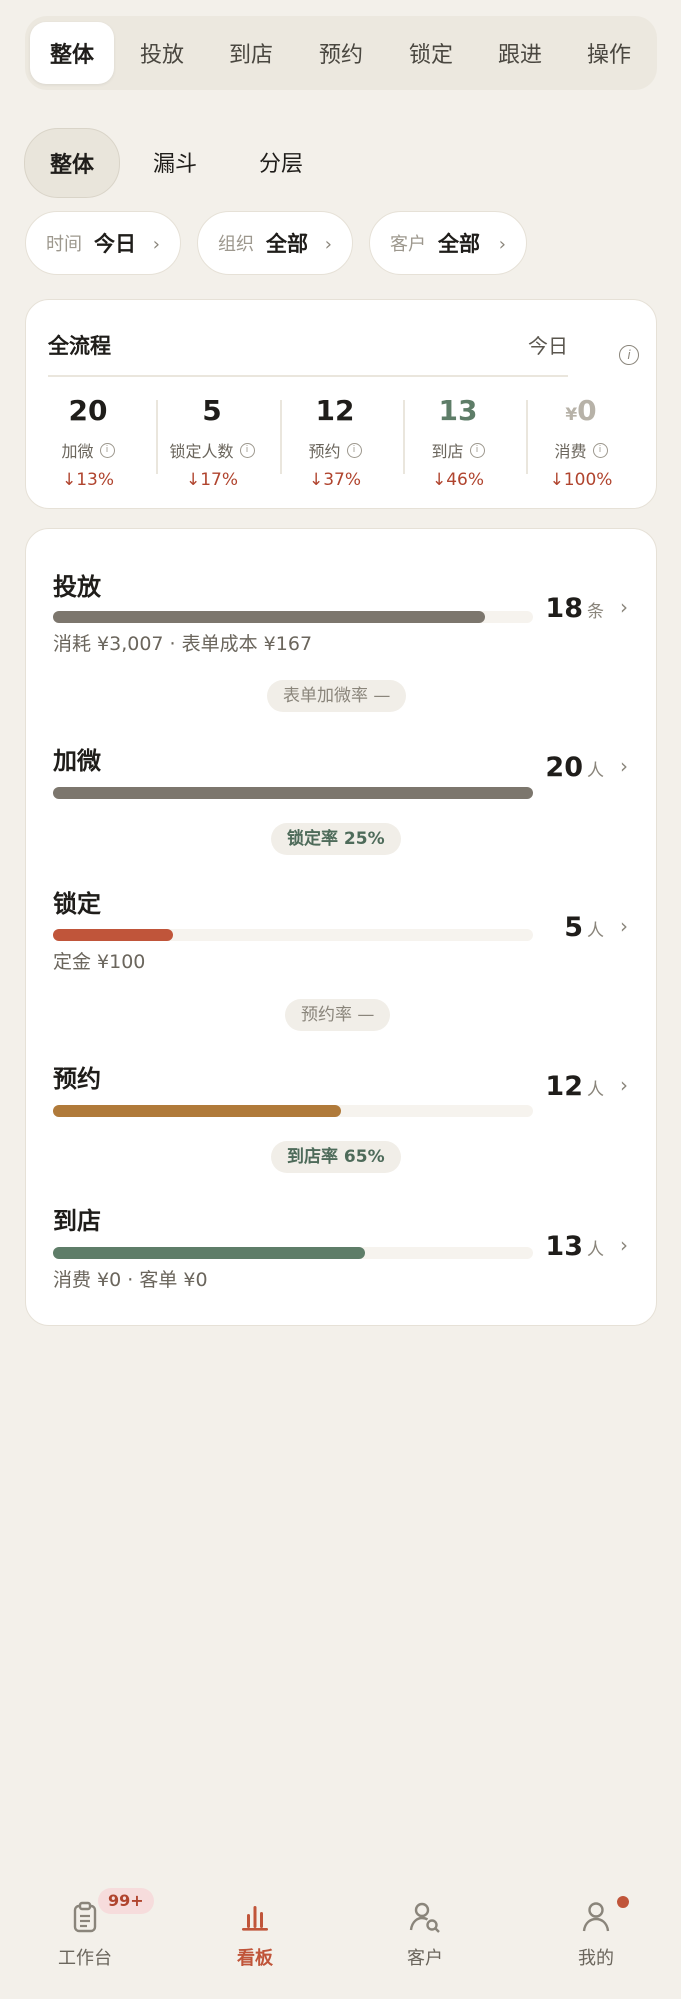 The image size is (681, 1999). What do you see at coordinates (596, 1935) in the screenshot?
I see `nav-profile: 我的` at bounding box center [596, 1935].